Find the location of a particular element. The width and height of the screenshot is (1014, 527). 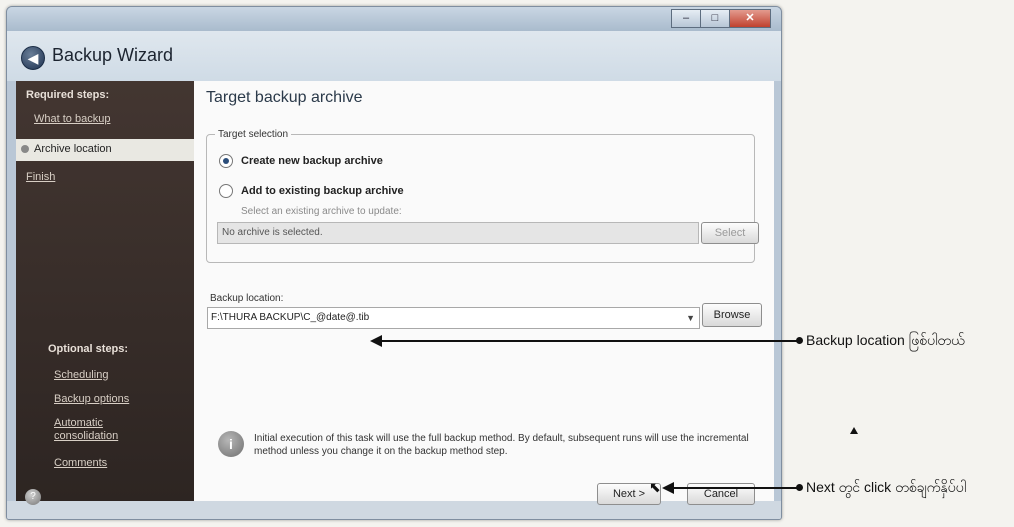

backup-location-input: F:\THURA BACKUP\C_@date@.tib ▼ is located at coordinates (453, 318).